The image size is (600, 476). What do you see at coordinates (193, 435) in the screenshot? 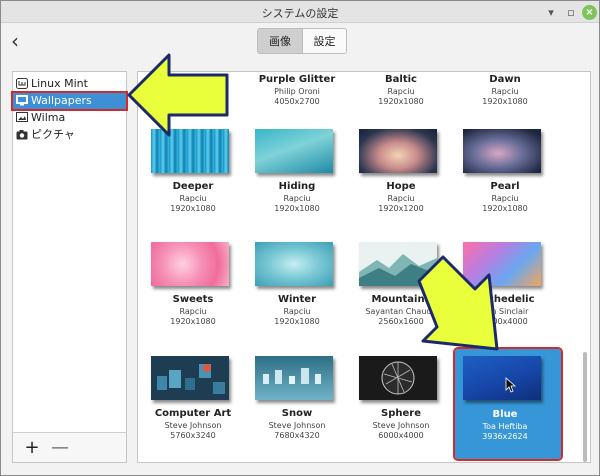
I see `wallpaper-resolution: 5760x3240` at bounding box center [193, 435].